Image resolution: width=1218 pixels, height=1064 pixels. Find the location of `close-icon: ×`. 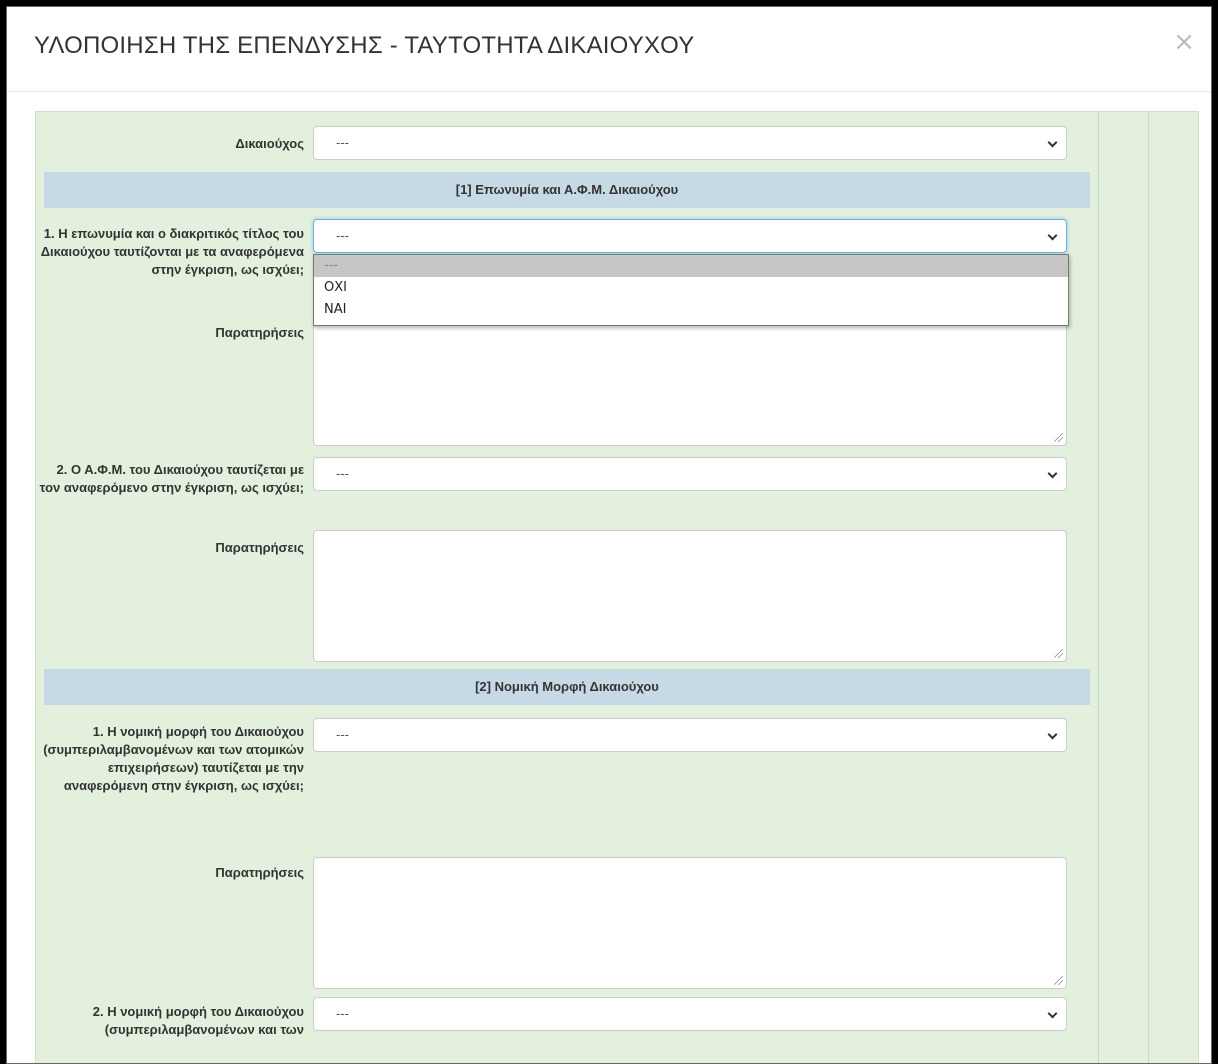

close-icon: × is located at coordinates (1184, 42).